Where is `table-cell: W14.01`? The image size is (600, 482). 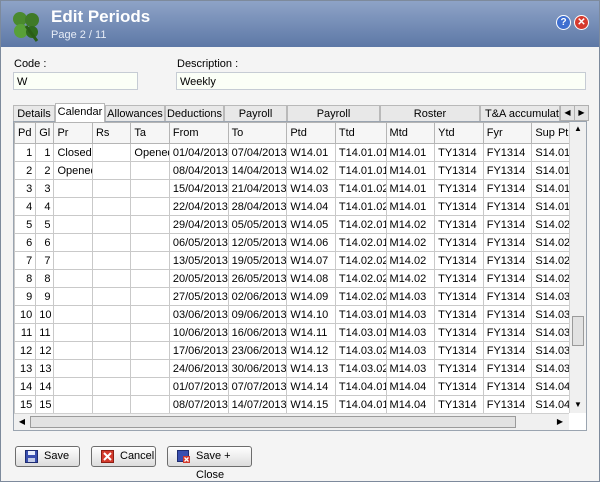
table-cell: W14.01 is located at coordinates (311, 152).